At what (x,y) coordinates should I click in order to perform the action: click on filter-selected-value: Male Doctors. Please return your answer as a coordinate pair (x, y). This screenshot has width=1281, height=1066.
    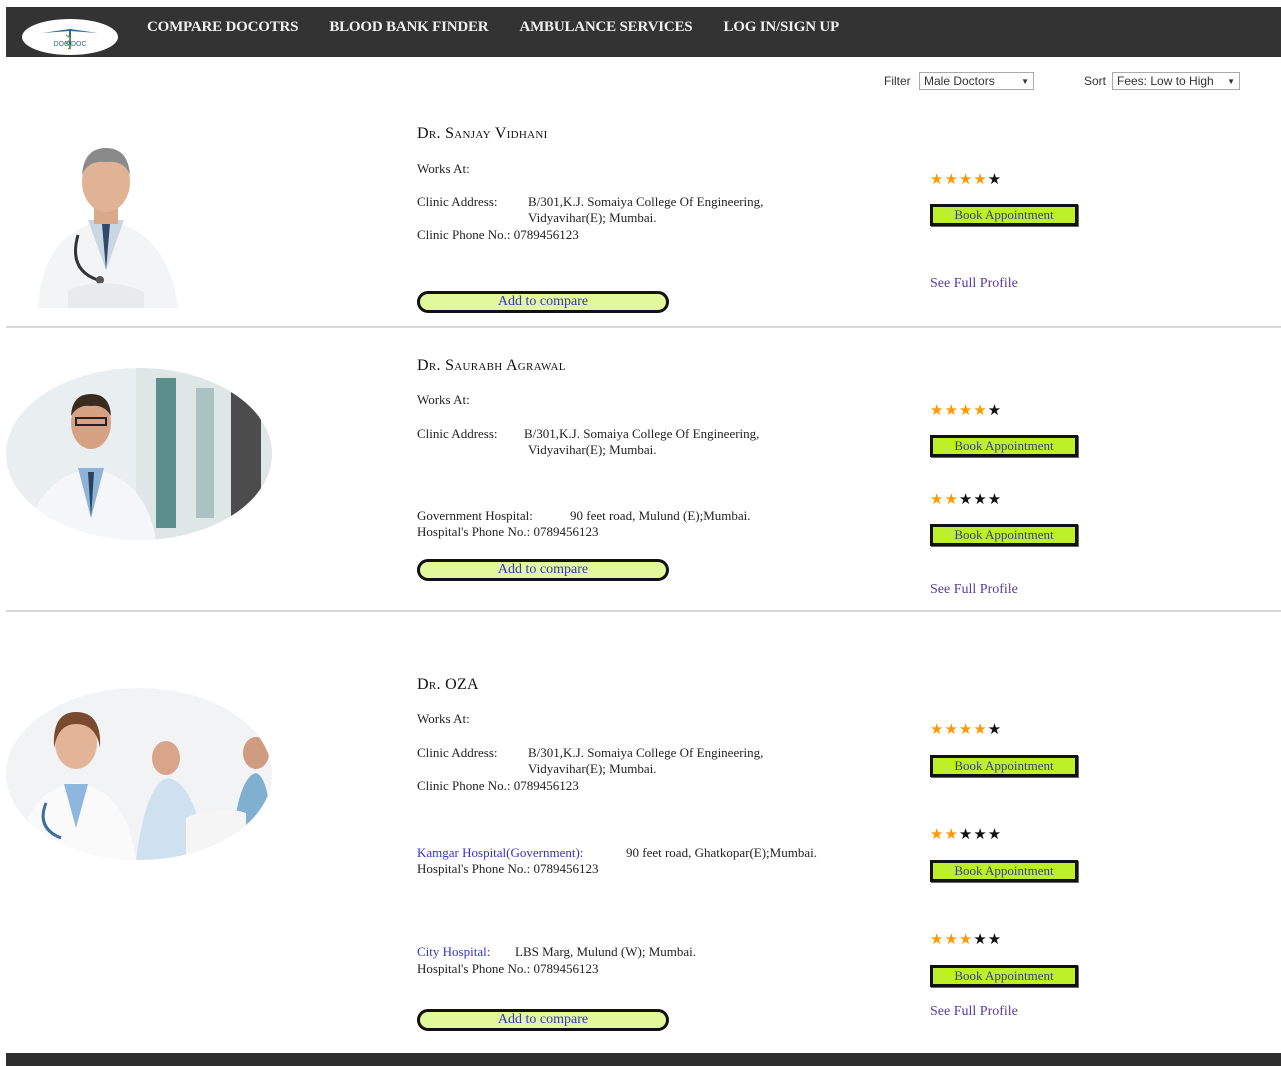
    Looking at the image, I should click on (959, 81).